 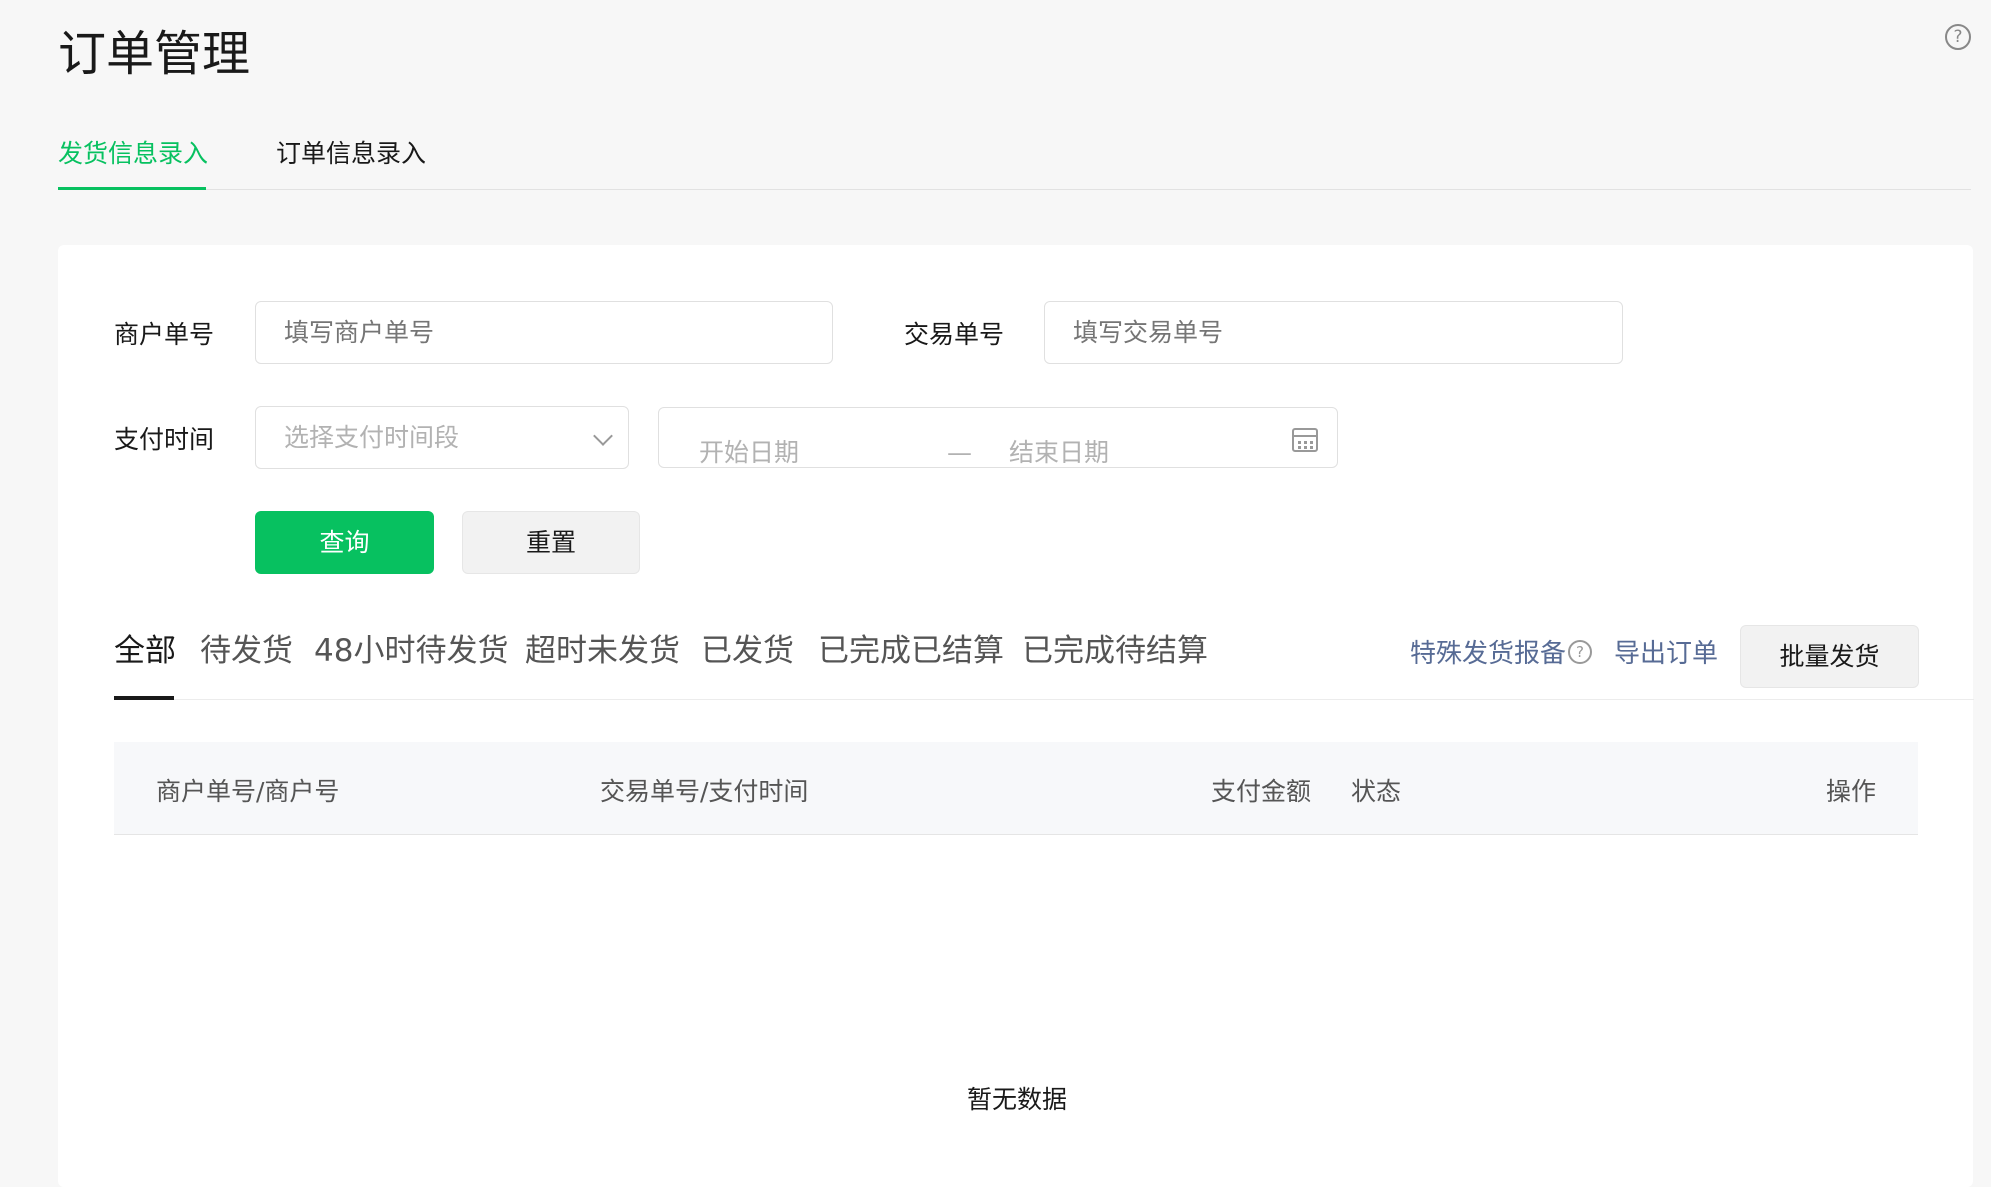 What do you see at coordinates (1829, 656) in the screenshot?
I see `batch-ship-button: 批量发货` at bounding box center [1829, 656].